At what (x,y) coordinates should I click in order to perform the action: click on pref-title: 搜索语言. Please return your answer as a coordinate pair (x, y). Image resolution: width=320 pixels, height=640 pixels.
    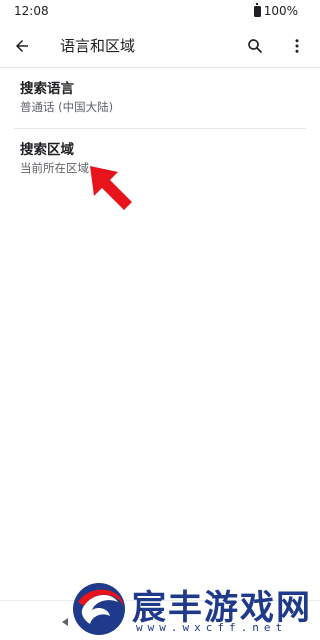
    Looking at the image, I should click on (47, 89).